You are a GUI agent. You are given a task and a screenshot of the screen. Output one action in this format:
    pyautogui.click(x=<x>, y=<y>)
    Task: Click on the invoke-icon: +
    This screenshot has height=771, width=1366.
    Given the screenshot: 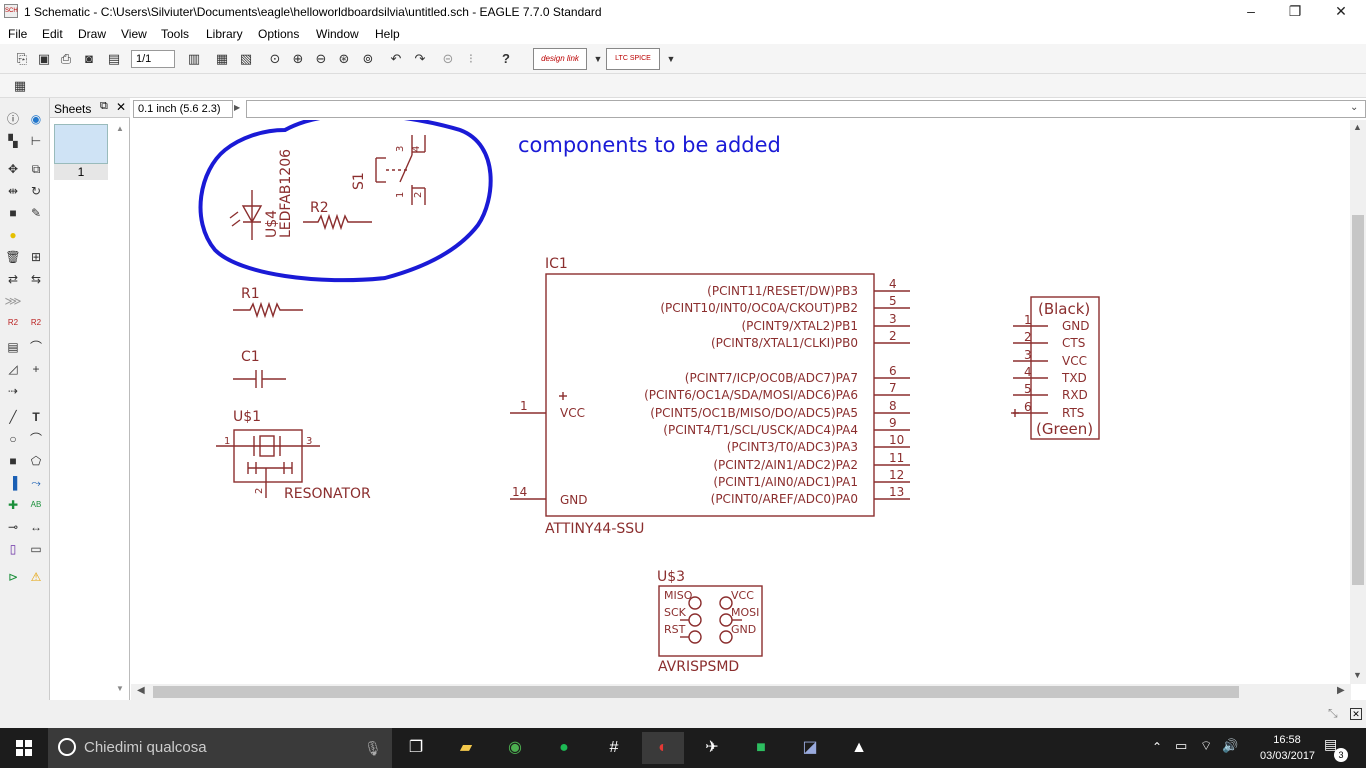 What is the action you would take?
    pyautogui.click(x=36, y=369)
    